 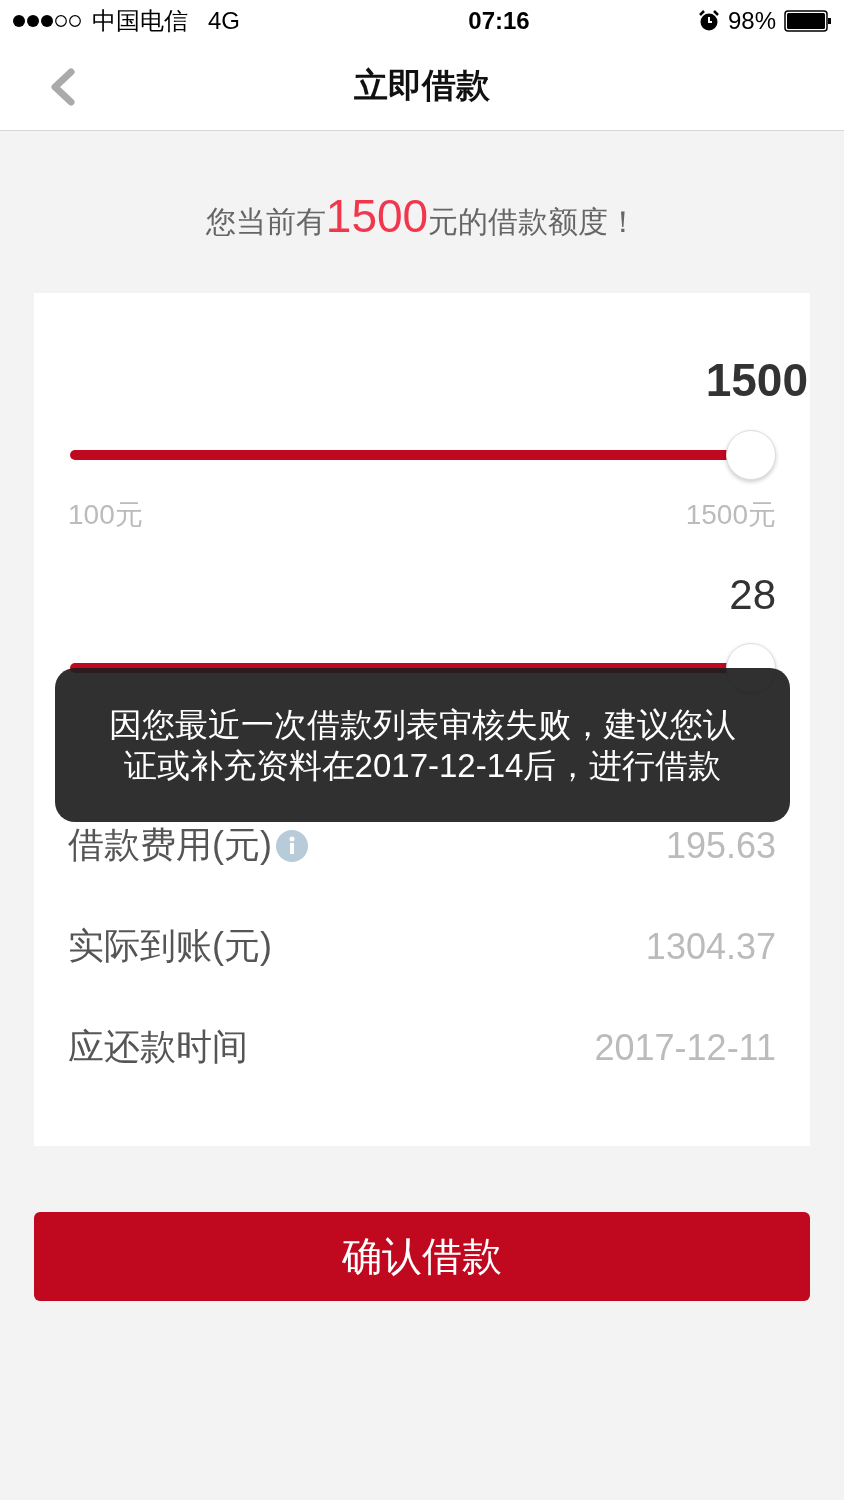 I want to click on battery-percent: 98%, so click(x=751, y=21).